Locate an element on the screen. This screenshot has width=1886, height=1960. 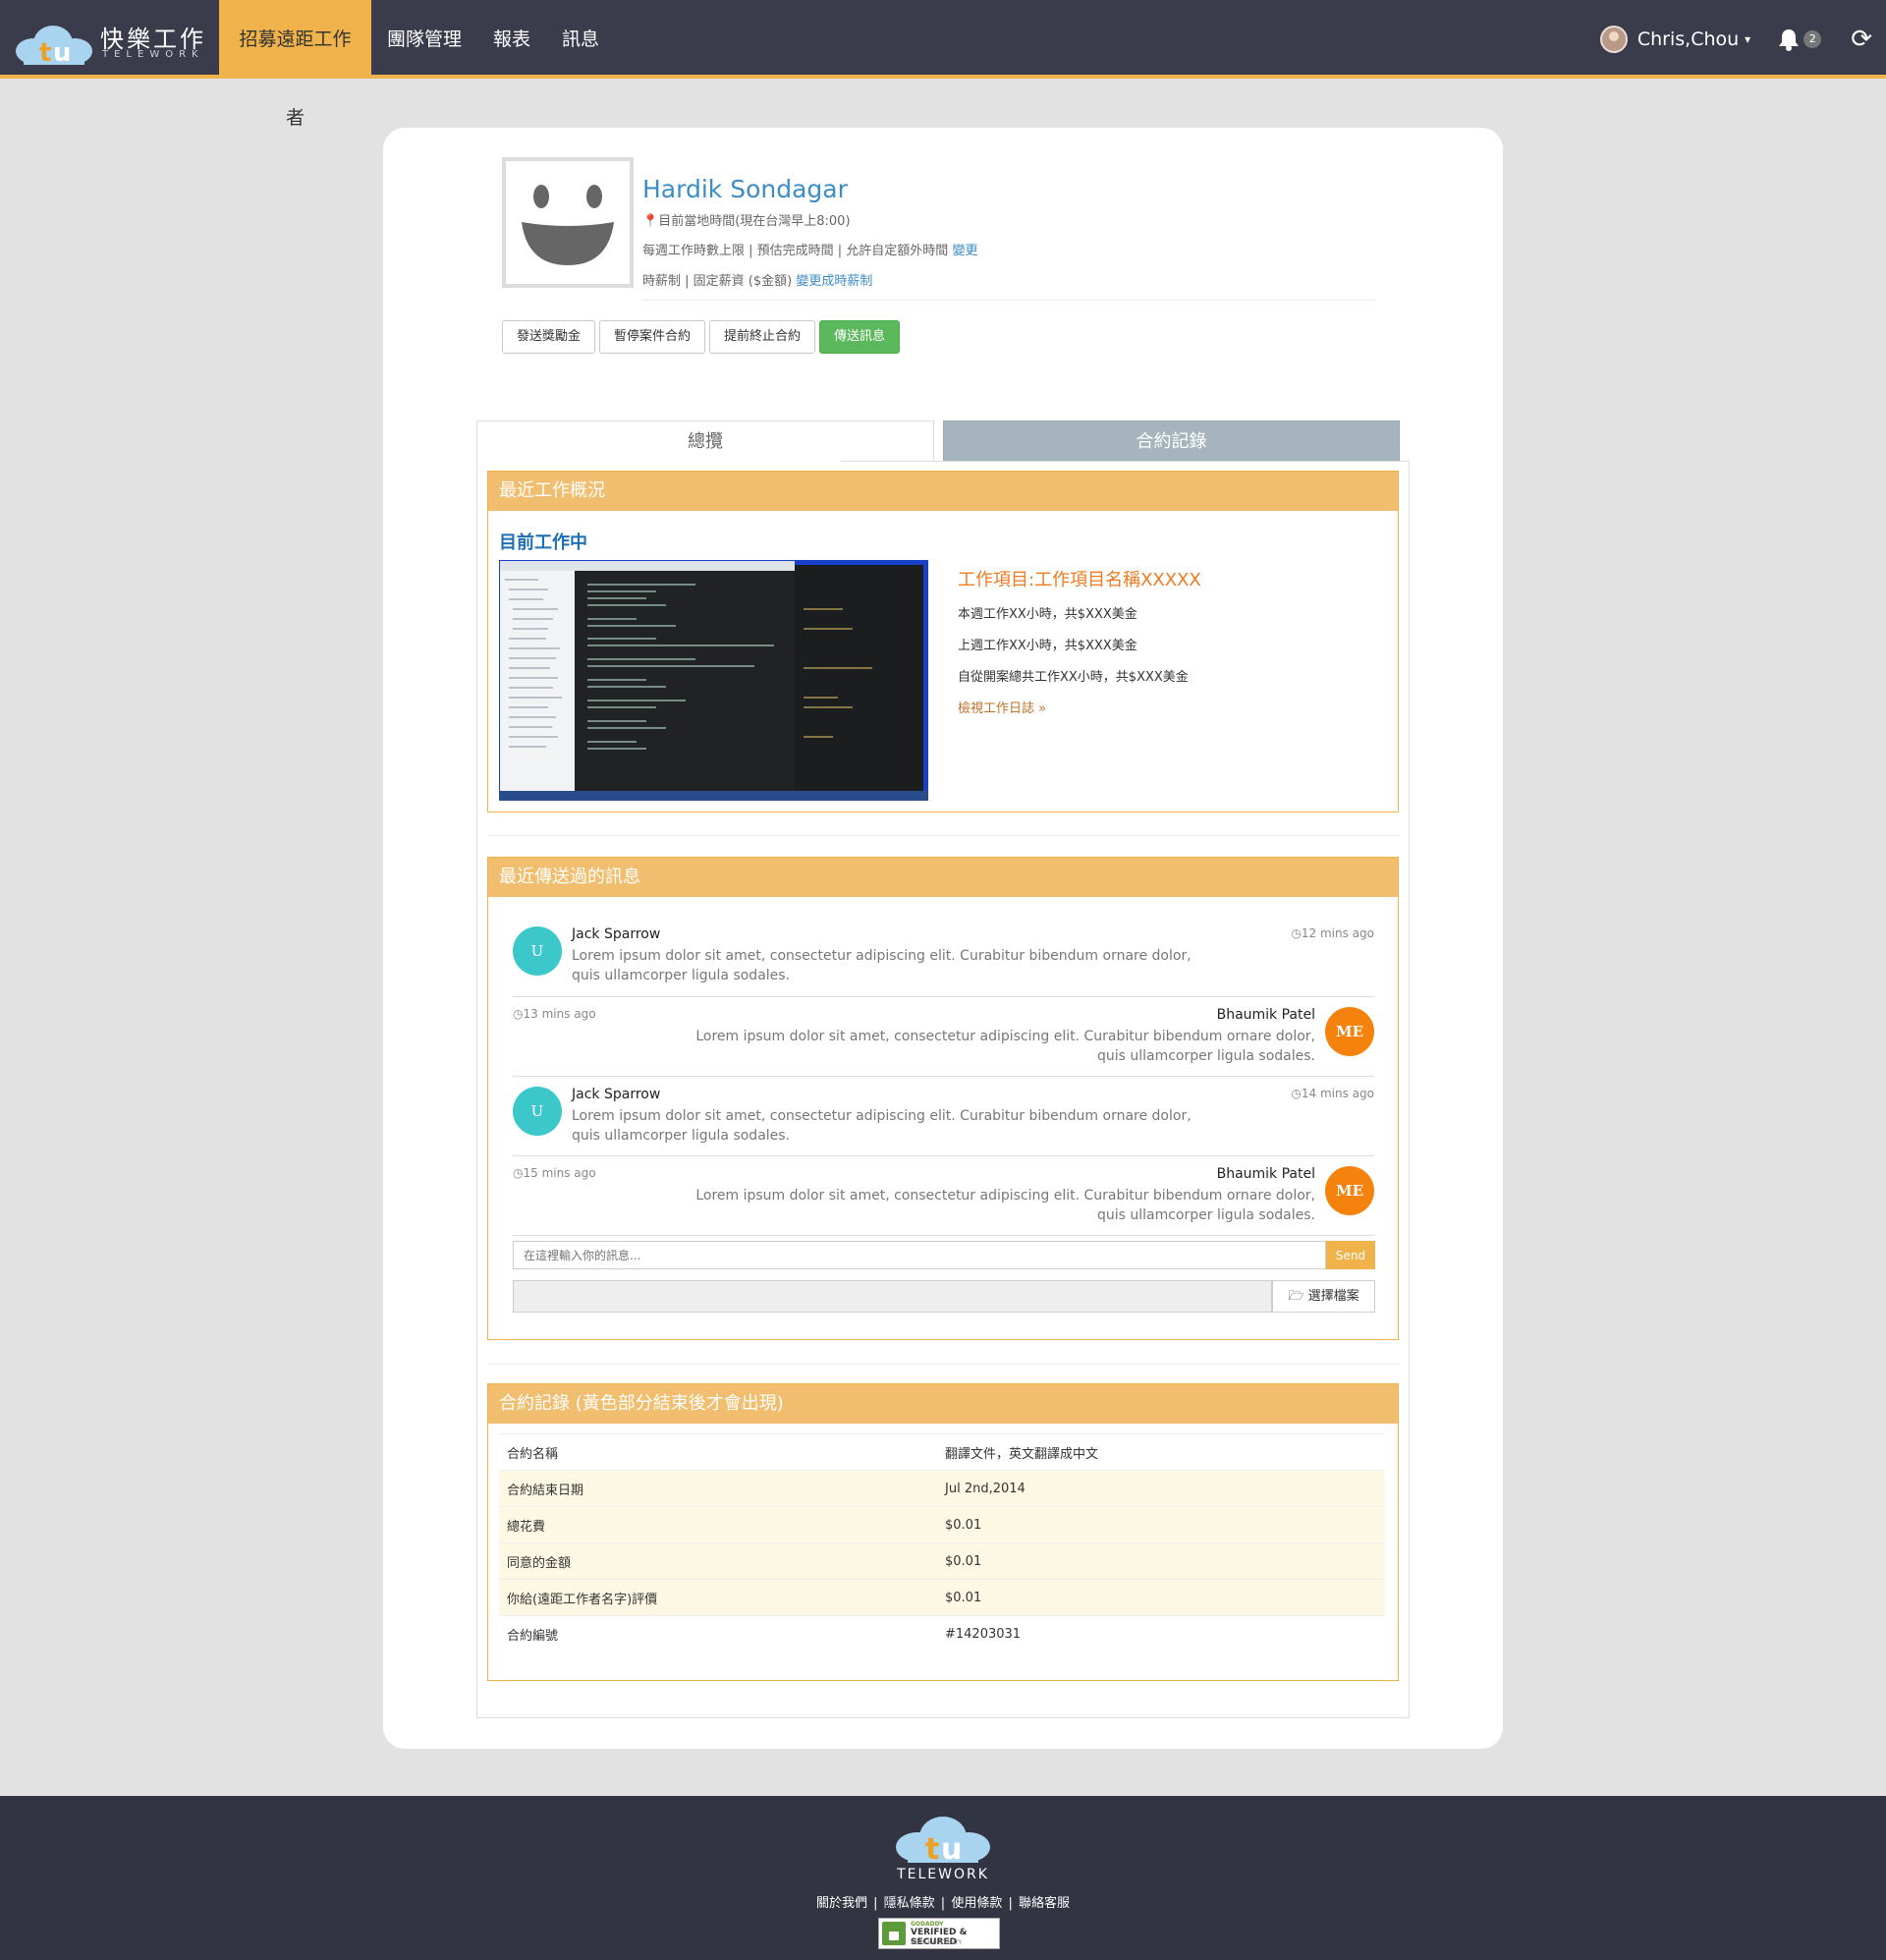
table-row: 同意的金額 $0.01 is located at coordinates (942, 1561).